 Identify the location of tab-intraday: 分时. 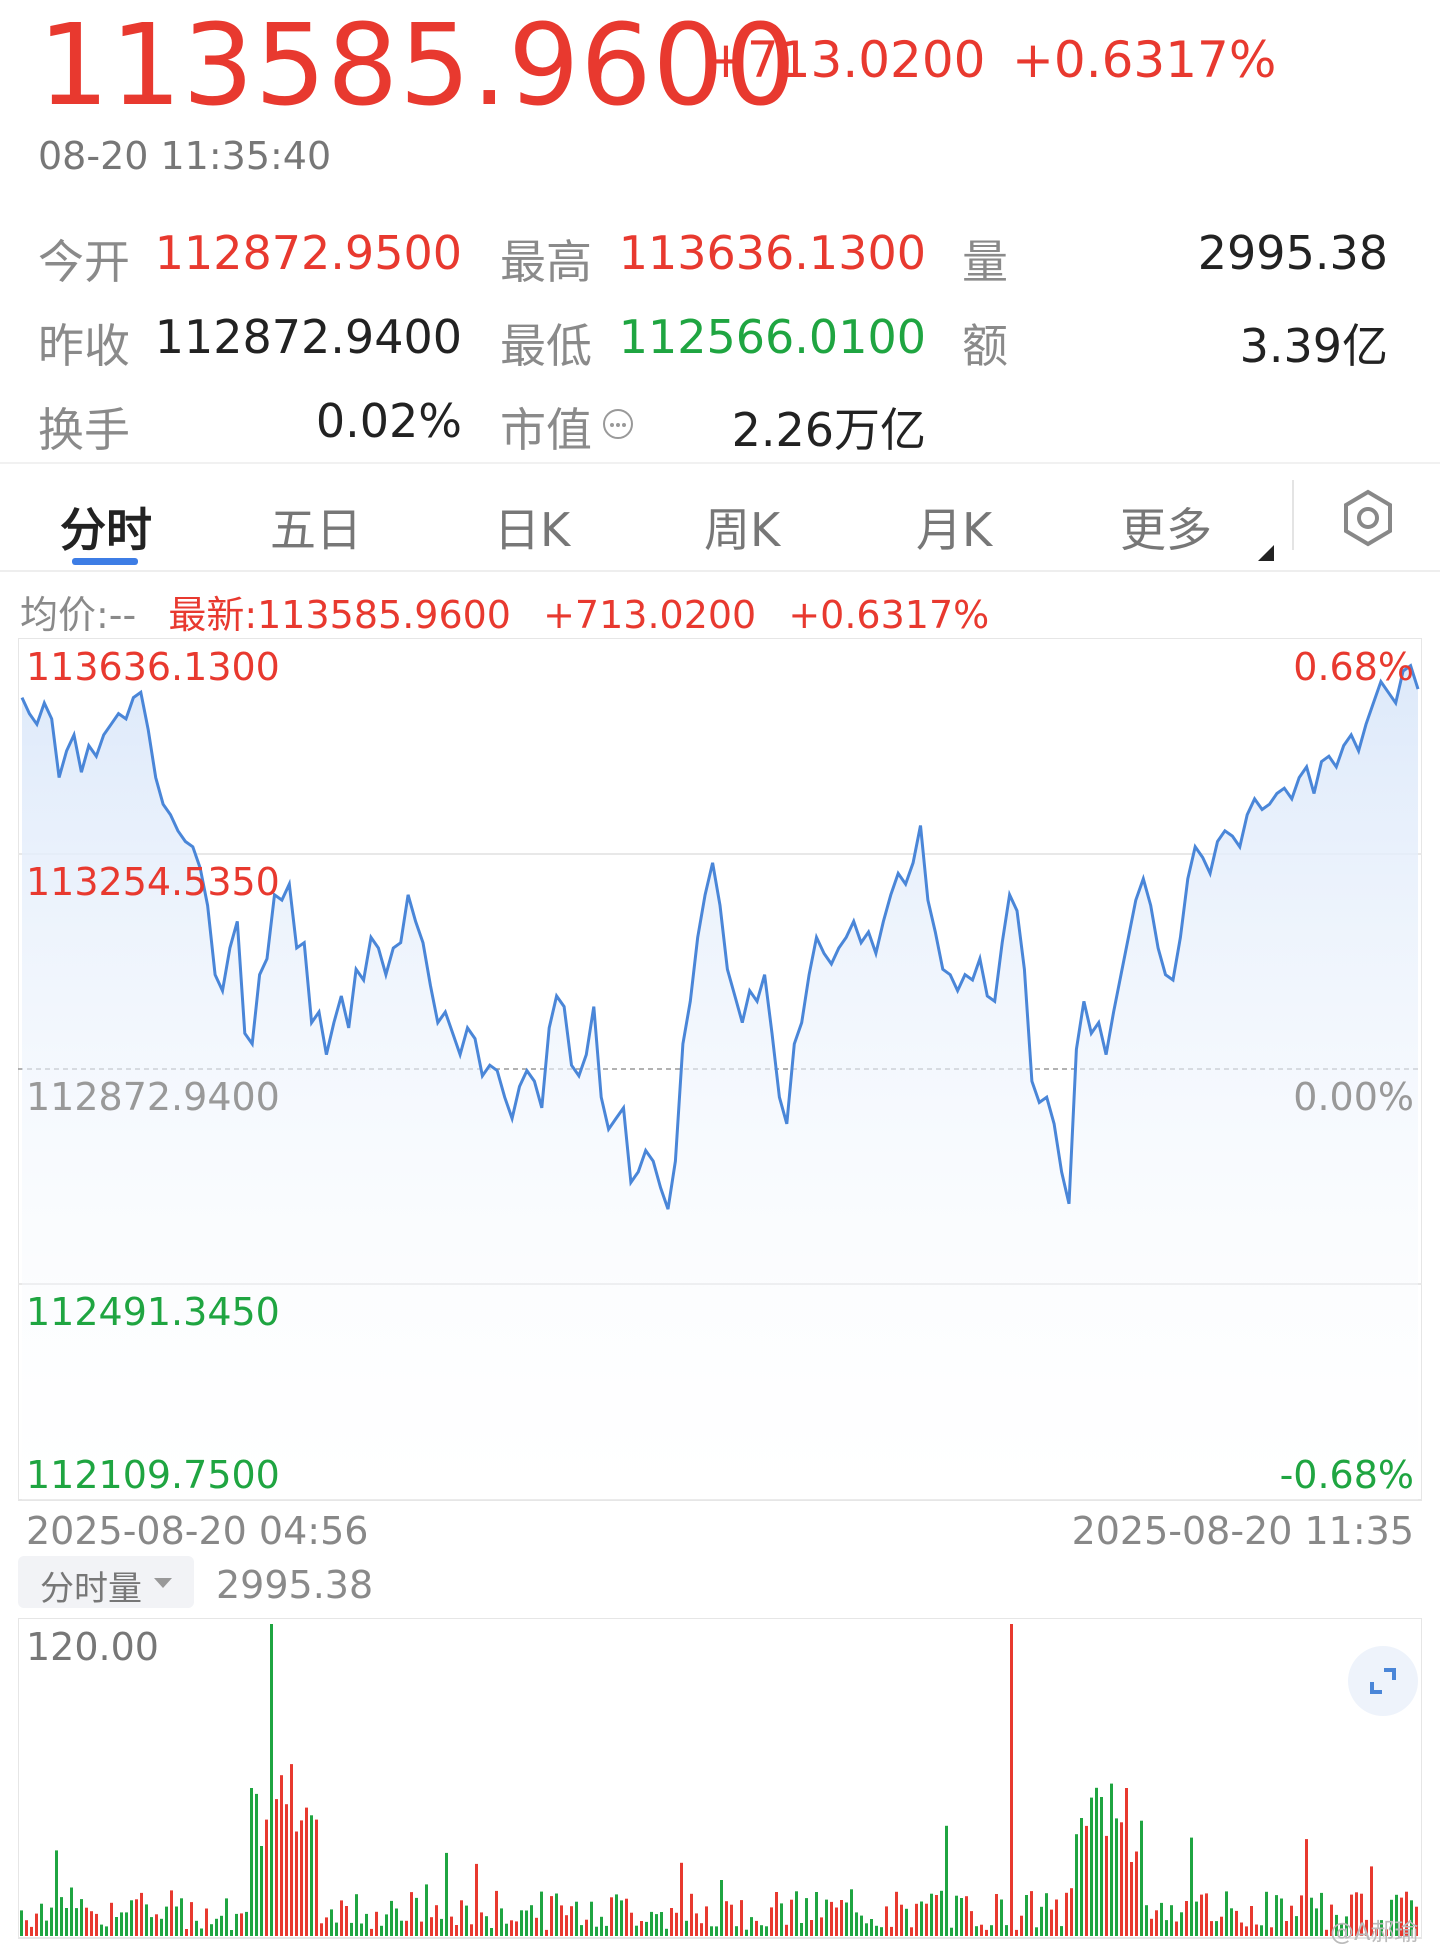
(106, 527).